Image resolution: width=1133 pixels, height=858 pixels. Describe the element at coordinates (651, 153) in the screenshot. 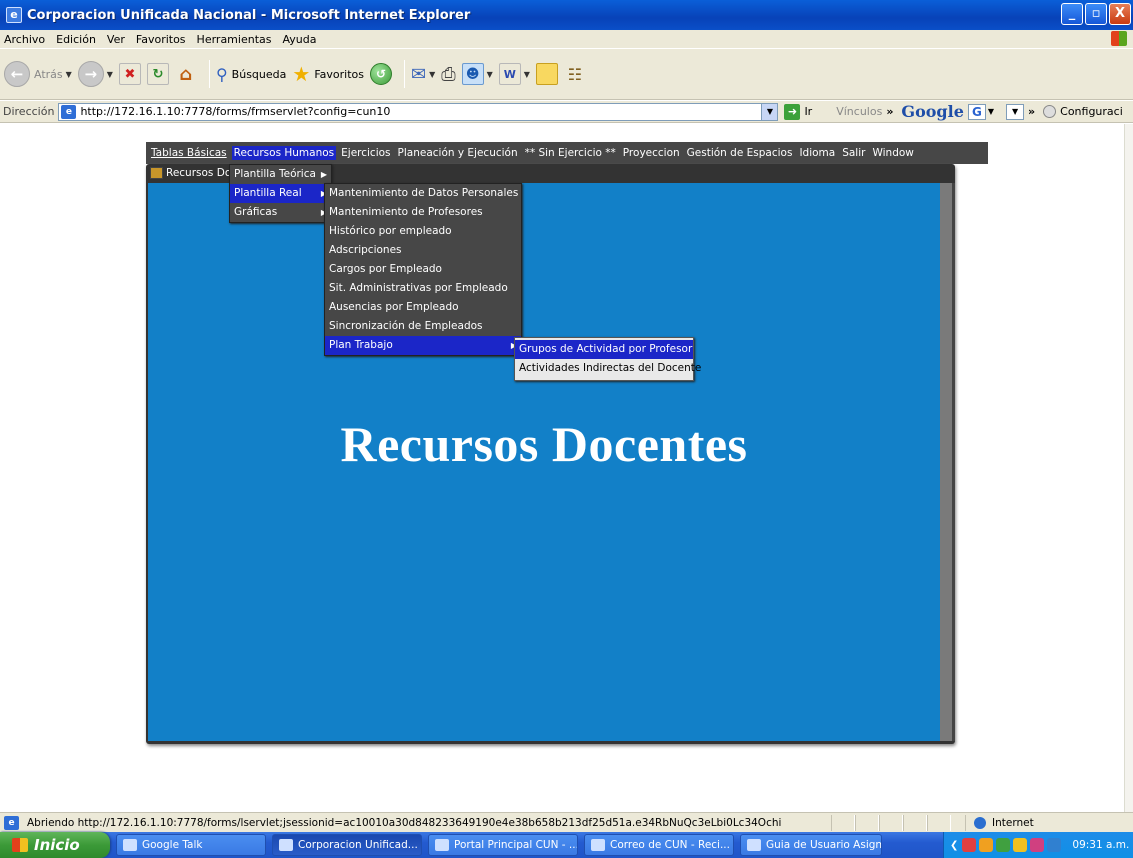

I see `forms-menu-proyeccion: Proyeccion` at that location.